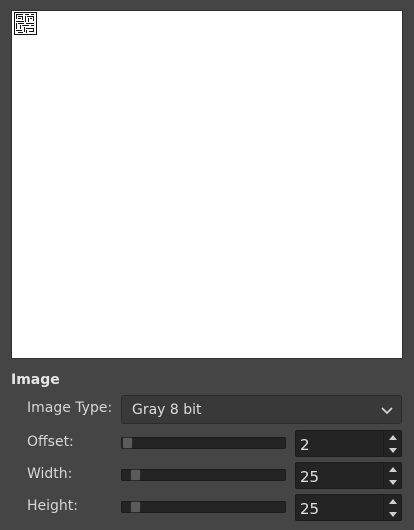  Describe the element at coordinates (127, 443) in the screenshot. I see `offset-slider-handle` at that location.